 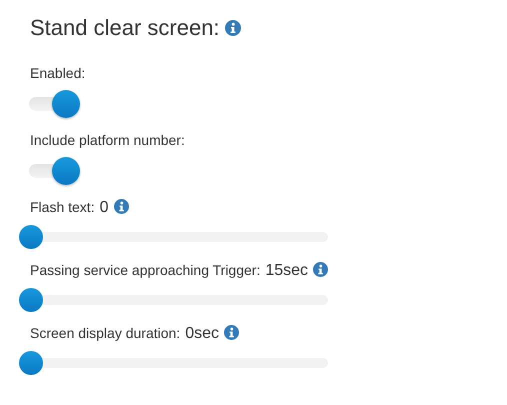 What do you see at coordinates (107, 140) in the screenshot?
I see `setting-label: Include platform number:` at bounding box center [107, 140].